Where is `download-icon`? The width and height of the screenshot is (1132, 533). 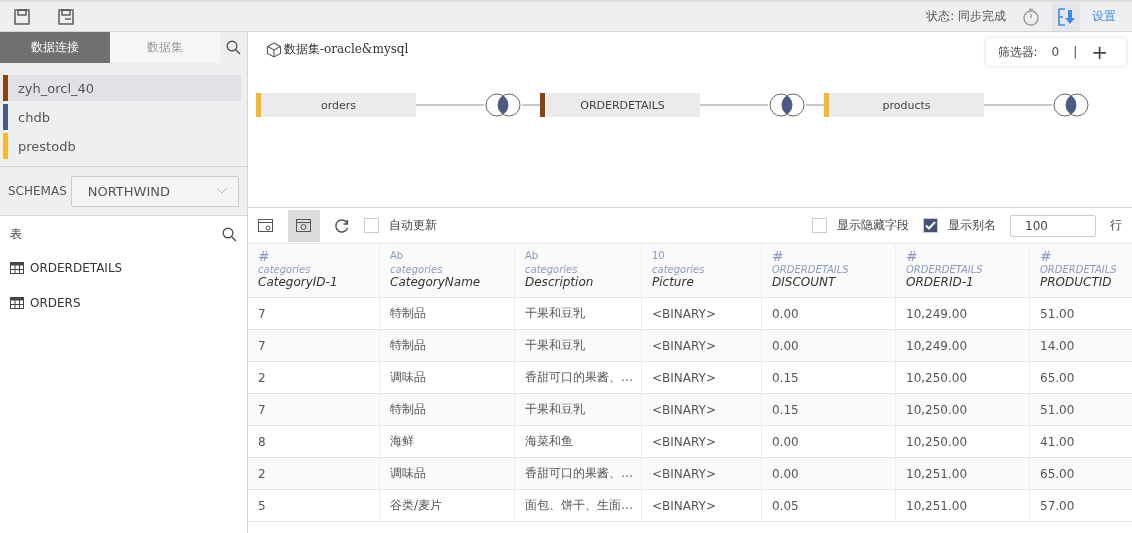
download-icon is located at coordinates (1066, 16).